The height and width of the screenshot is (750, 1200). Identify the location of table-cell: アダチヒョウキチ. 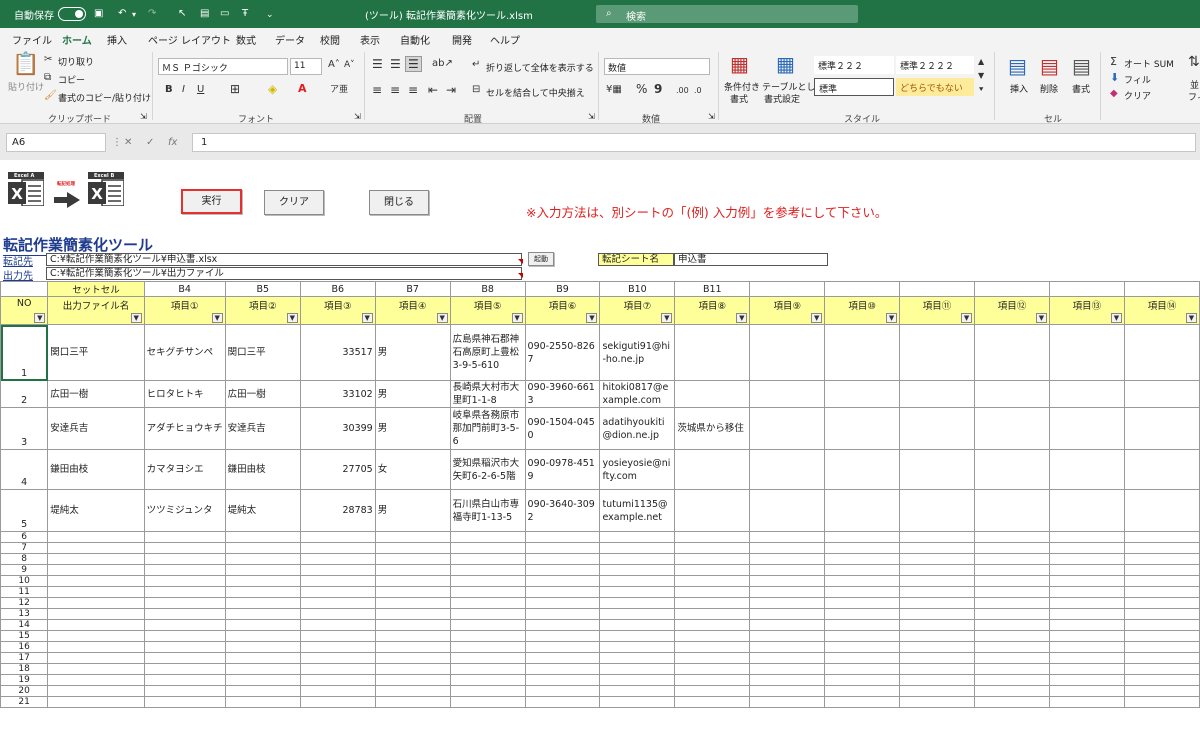
(184, 428).